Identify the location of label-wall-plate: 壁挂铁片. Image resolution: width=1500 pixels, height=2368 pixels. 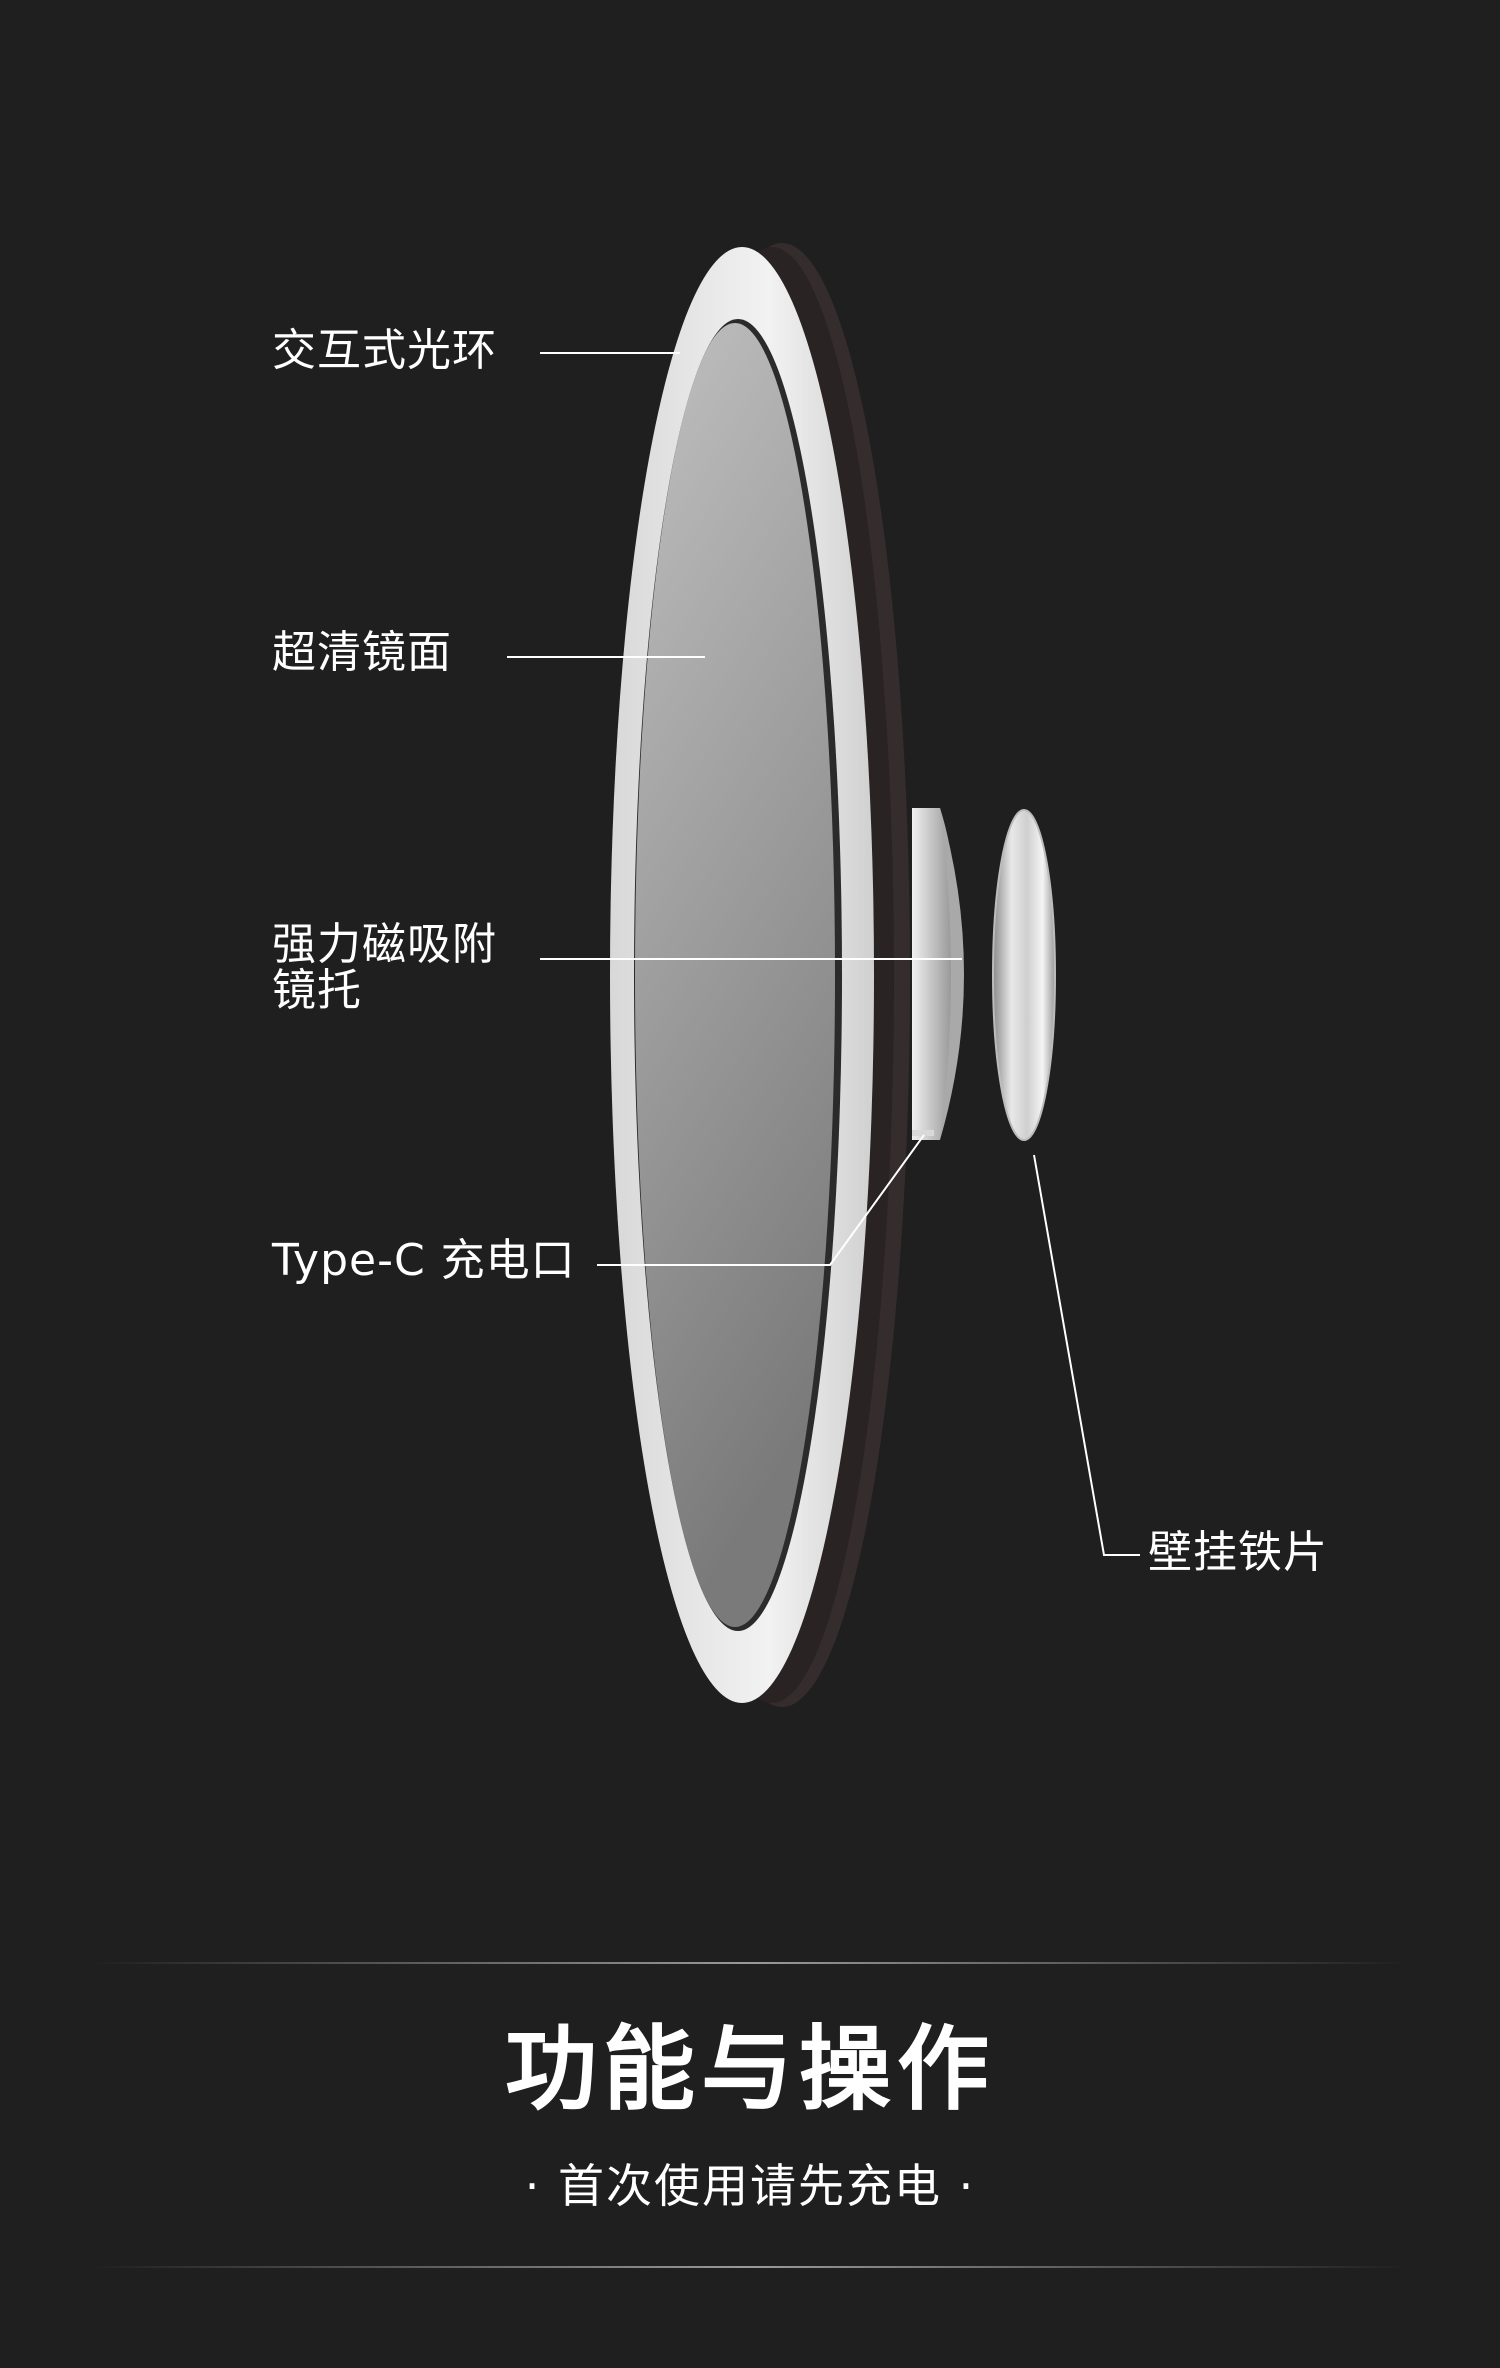
(1238, 1552).